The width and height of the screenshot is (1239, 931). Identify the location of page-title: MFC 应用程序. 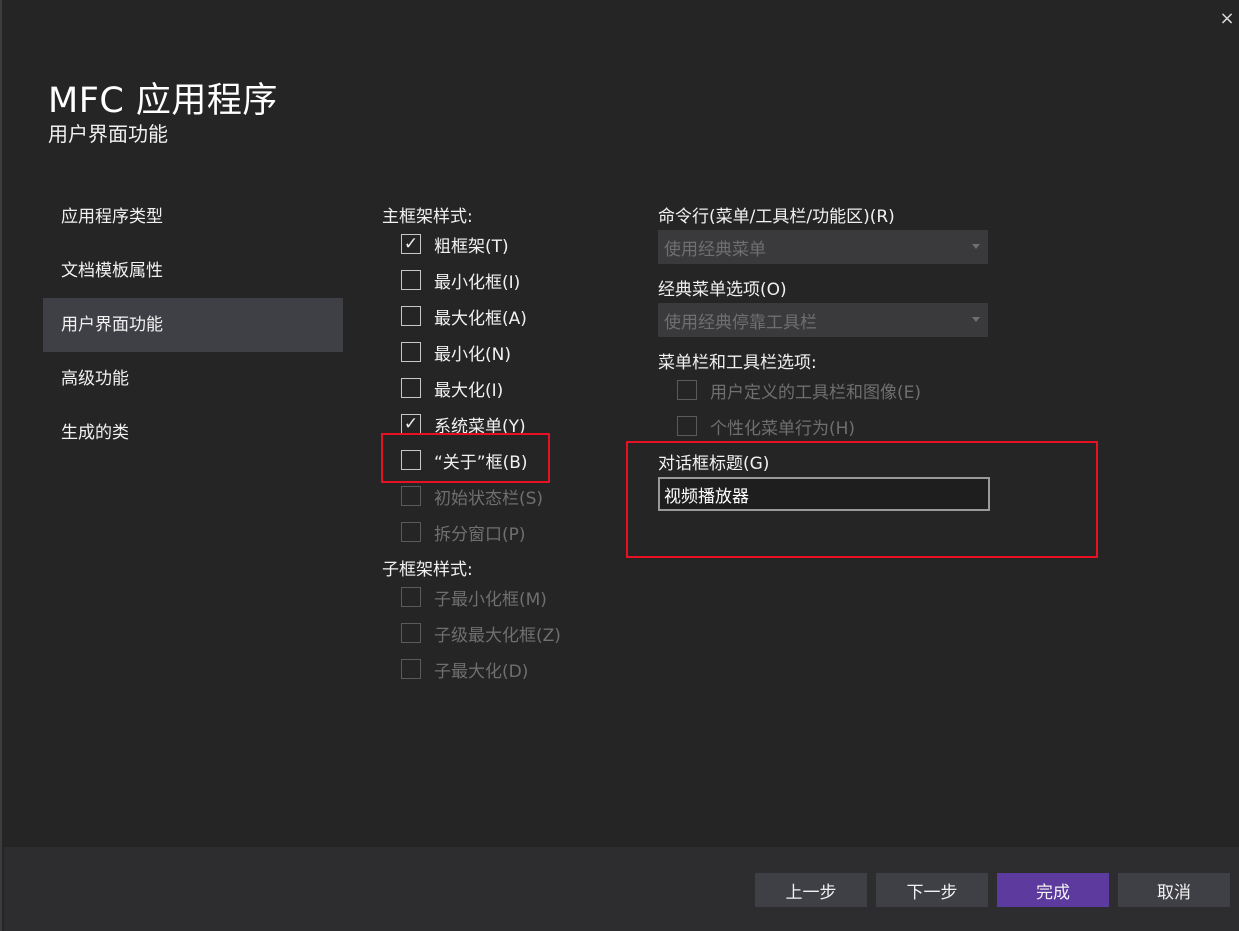
(163, 101).